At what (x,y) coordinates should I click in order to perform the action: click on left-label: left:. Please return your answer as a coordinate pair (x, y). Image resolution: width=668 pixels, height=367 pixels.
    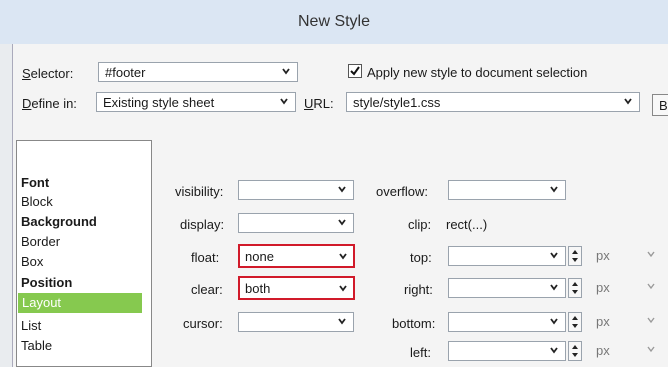
    Looking at the image, I should click on (420, 352).